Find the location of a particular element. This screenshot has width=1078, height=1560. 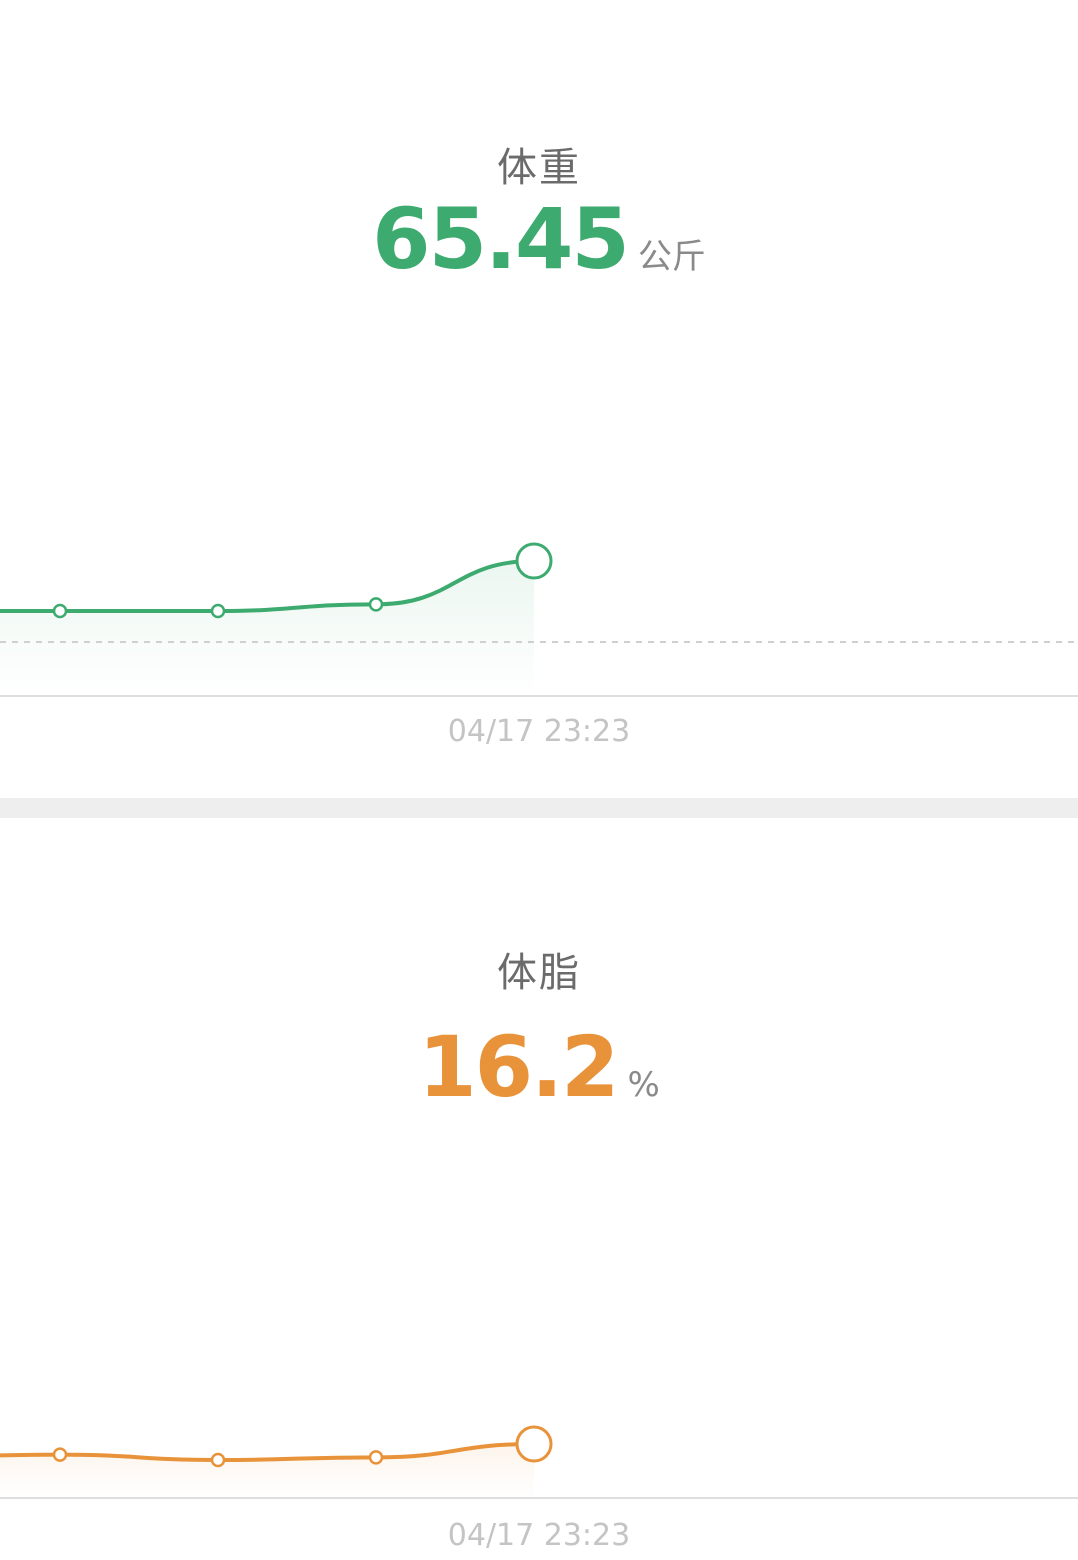

weight-value: 65.45 is located at coordinates (501, 239).